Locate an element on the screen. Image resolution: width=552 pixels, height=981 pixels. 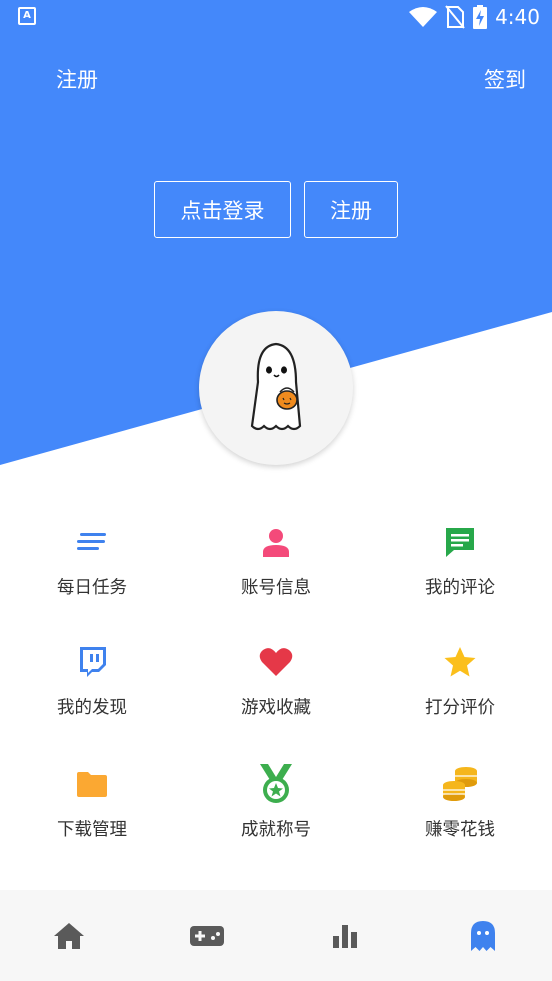
tab-rankings is located at coordinates (345, 935).